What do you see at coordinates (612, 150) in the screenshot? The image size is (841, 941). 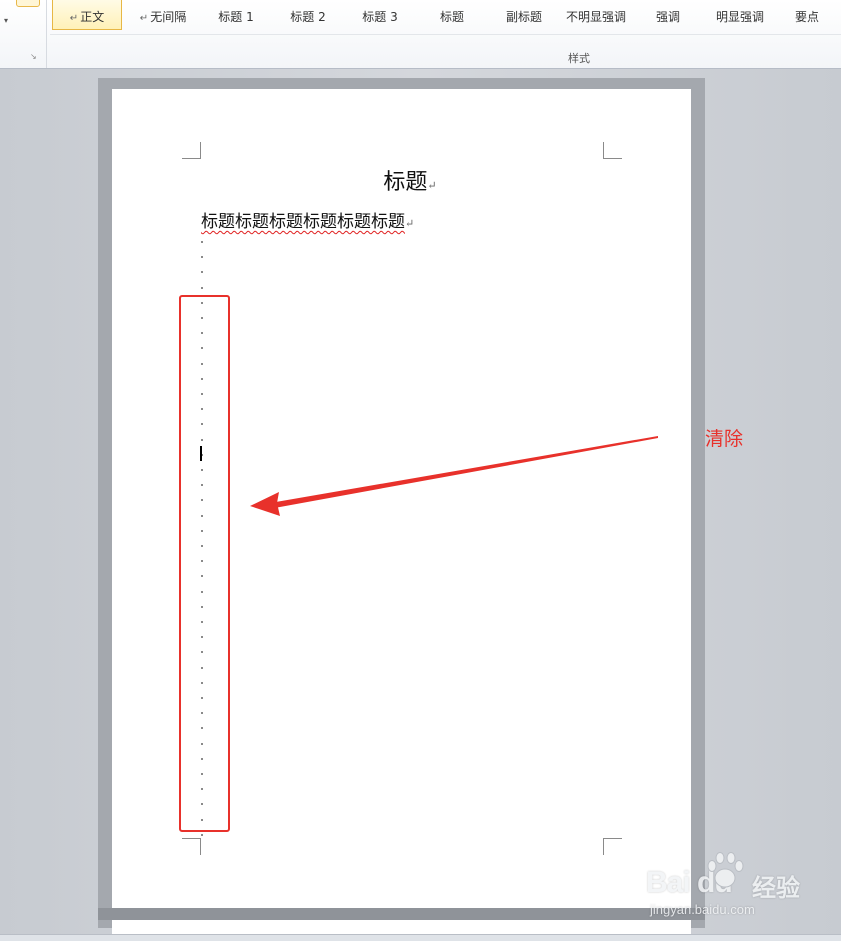 I see `crop-mark-top-right` at bounding box center [612, 150].